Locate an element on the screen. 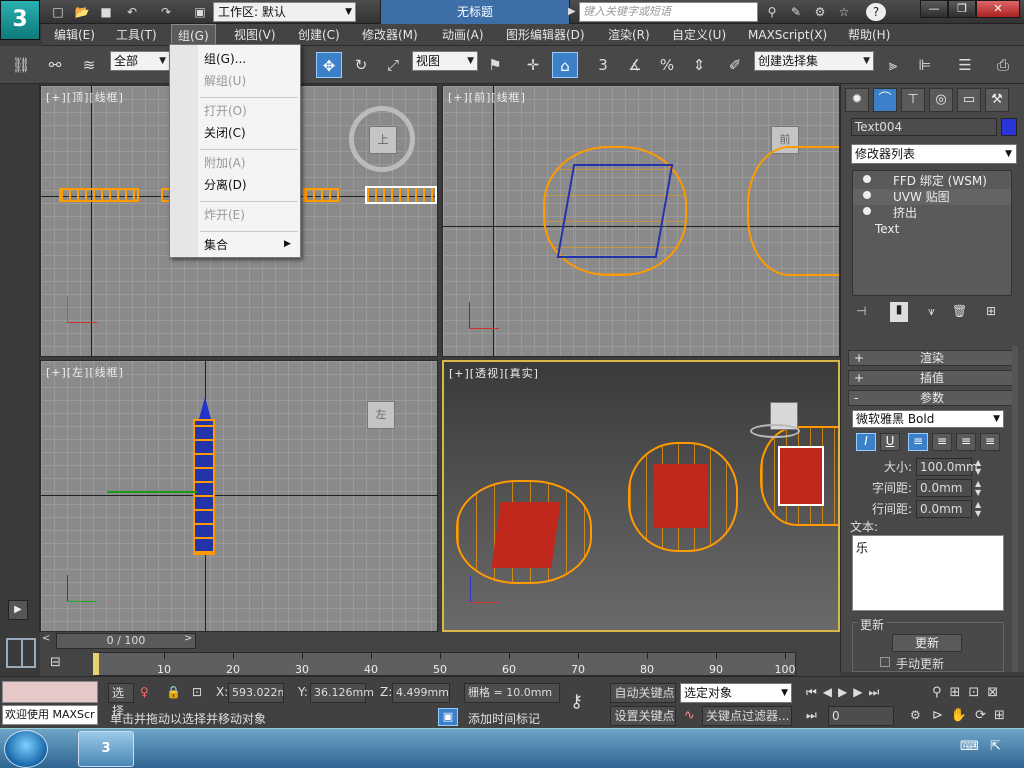  time-slider: 0 / 100 is located at coordinates (126, 641).